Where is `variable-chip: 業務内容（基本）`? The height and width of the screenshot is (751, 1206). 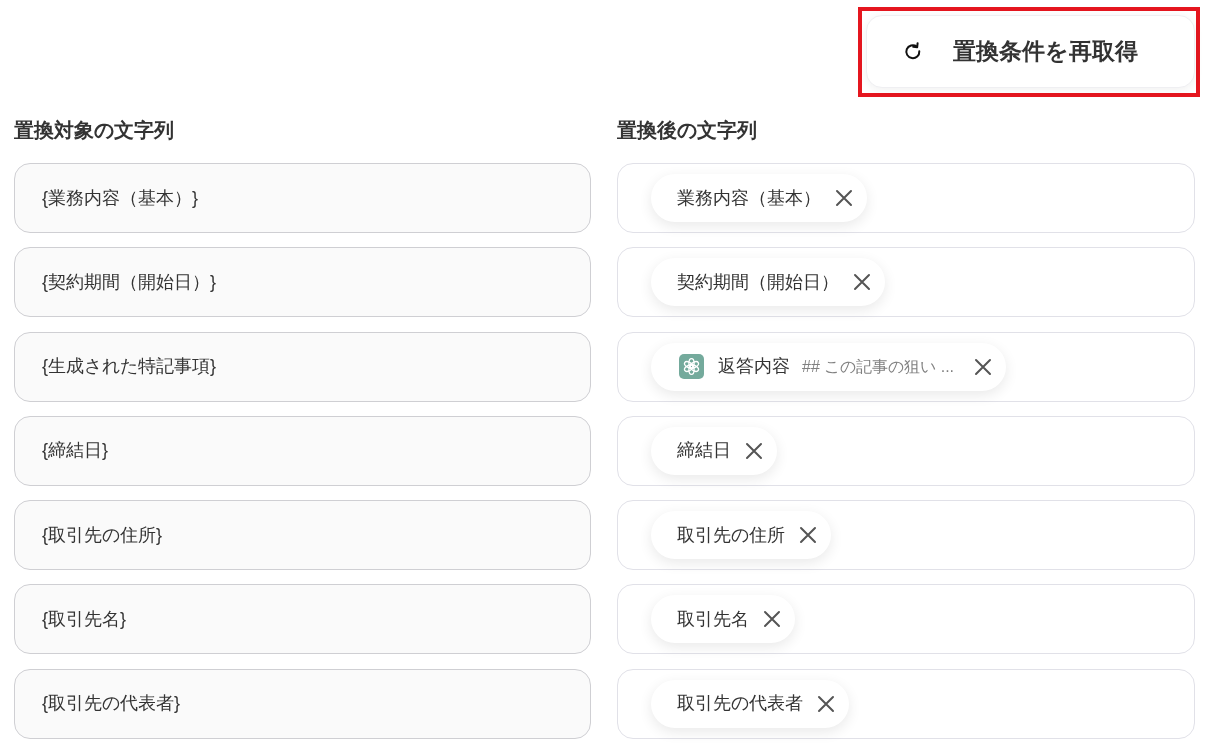
variable-chip: 業務内容（基本） is located at coordinates (759, 198).